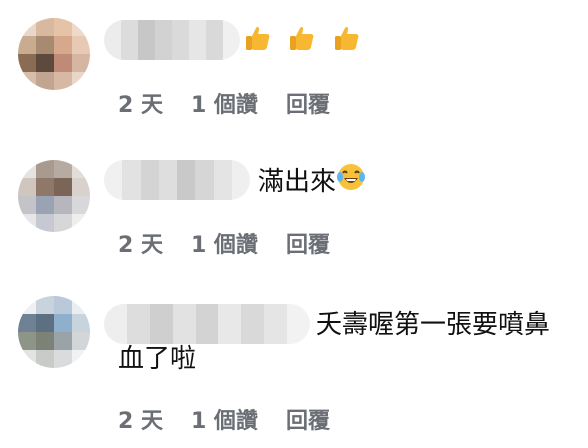  I want to click on comment-body-line2: 血了啦, so click(157, 359).